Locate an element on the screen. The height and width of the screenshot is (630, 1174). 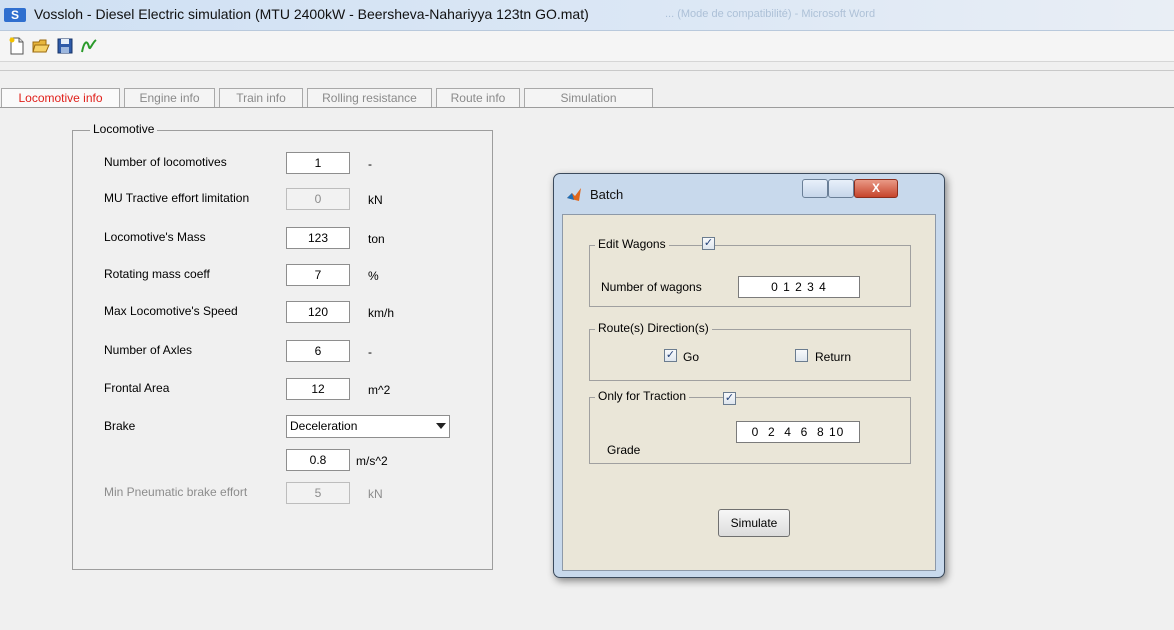
mu-tractive-effort-field: 0 is located at coordinates (318, 199).